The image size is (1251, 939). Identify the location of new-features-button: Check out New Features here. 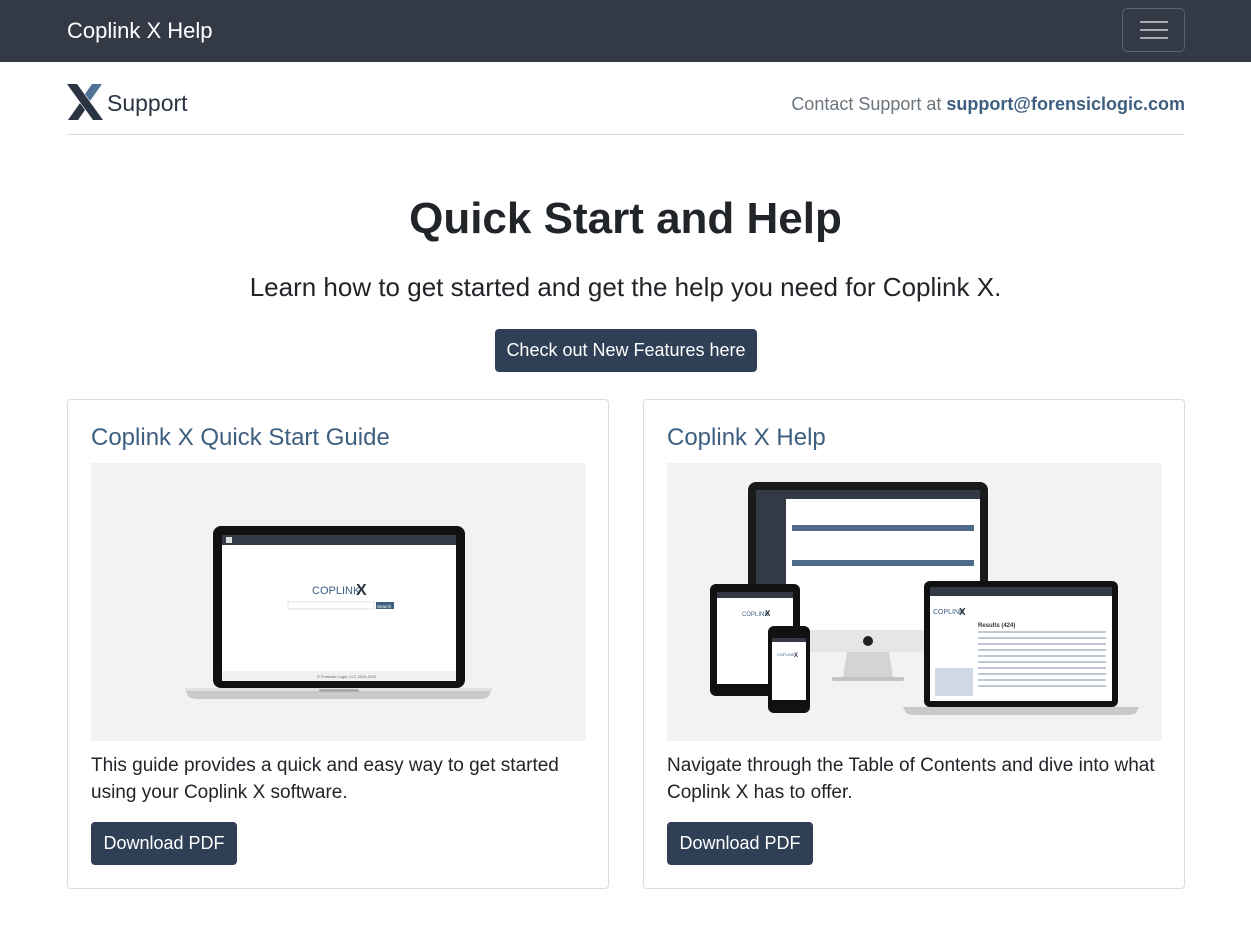
(626, 350).